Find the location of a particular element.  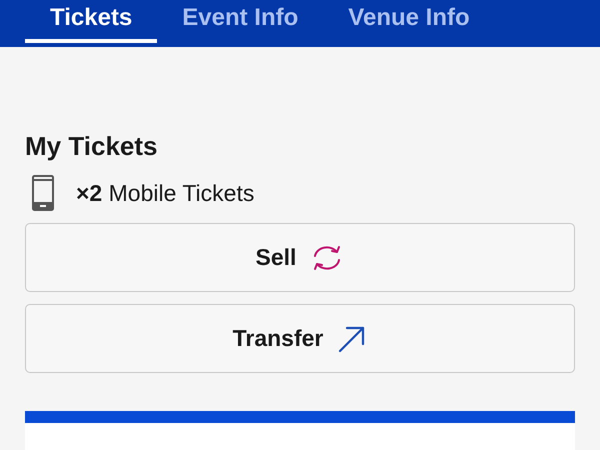

phone-icon is located at coordinates (43, 193).